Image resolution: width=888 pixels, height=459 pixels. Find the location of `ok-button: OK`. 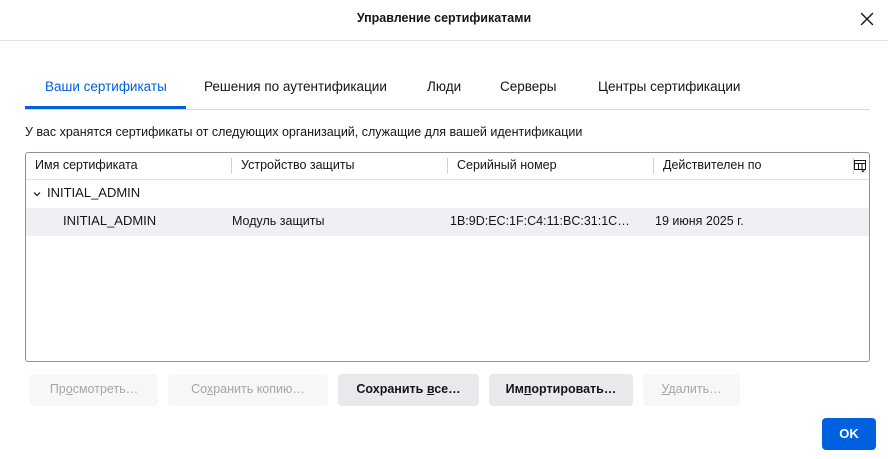

ok-button: OK is located at coordinates (849, 434).